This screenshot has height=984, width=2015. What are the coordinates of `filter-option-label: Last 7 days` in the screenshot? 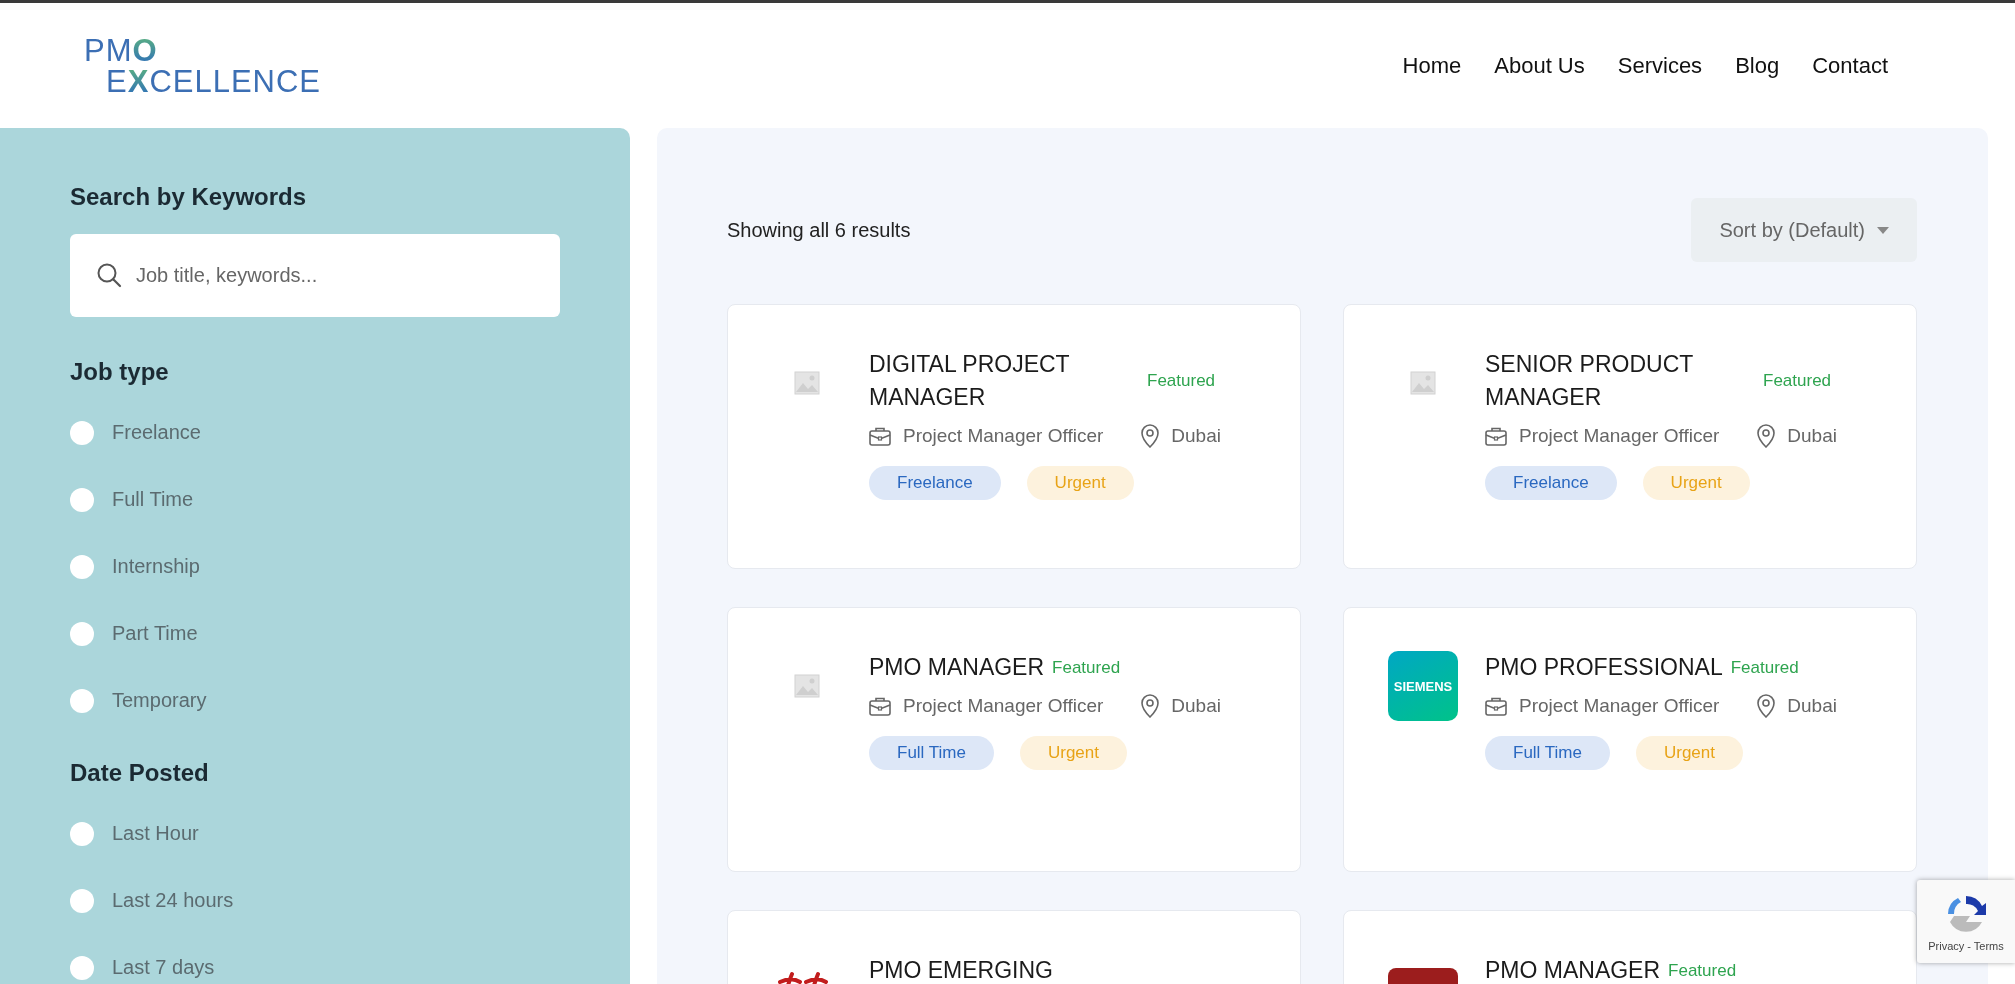 It's located at (163, 967).